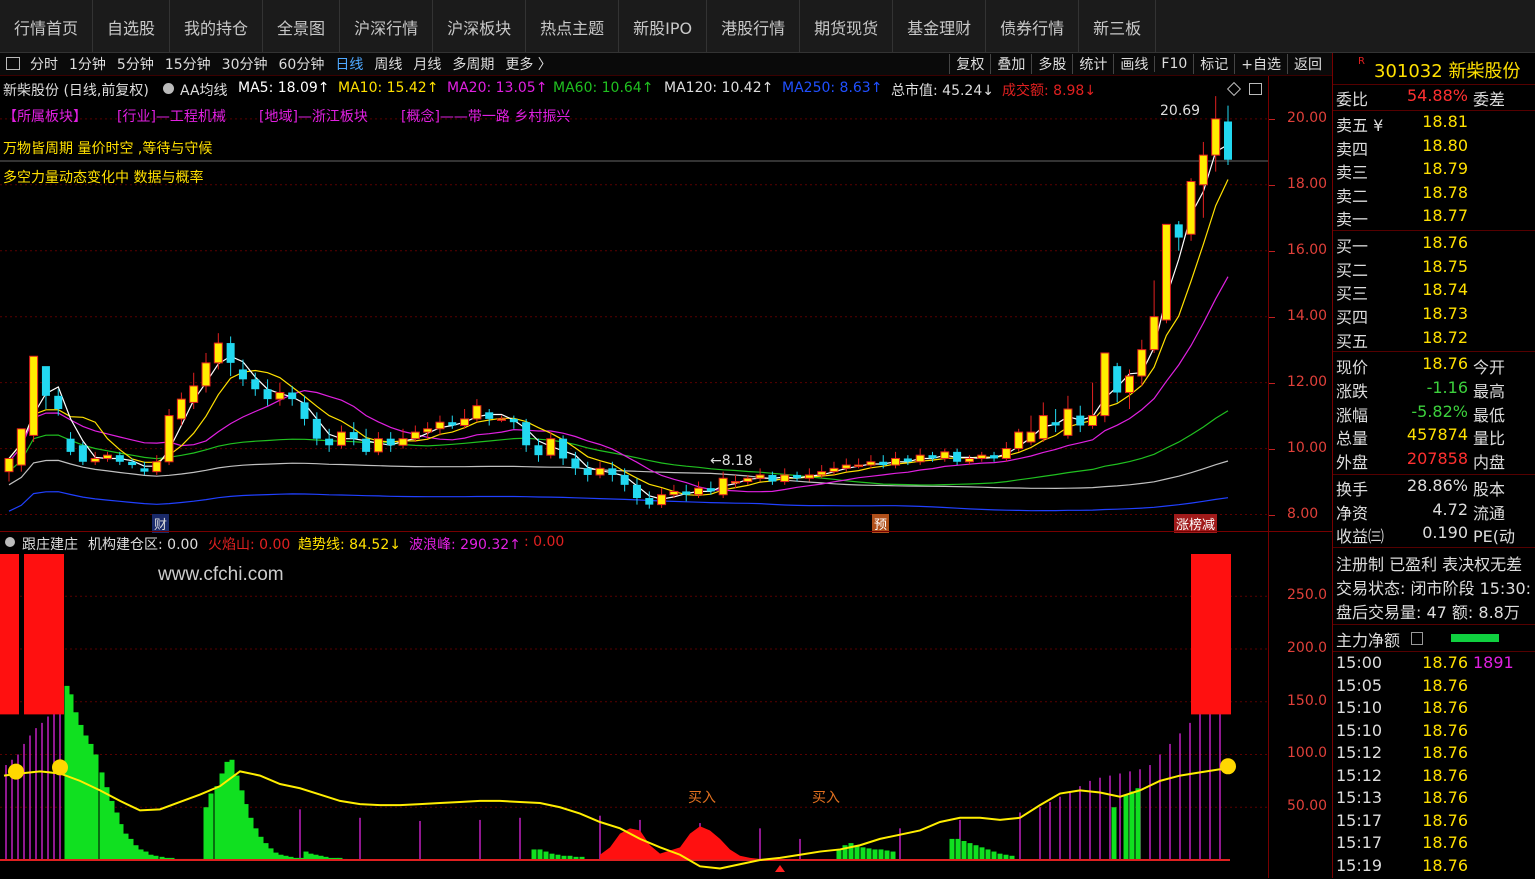 This screenshot has width=1535, height=879. I want to click on period-tab-2: 5分钟, so click(135, 64).